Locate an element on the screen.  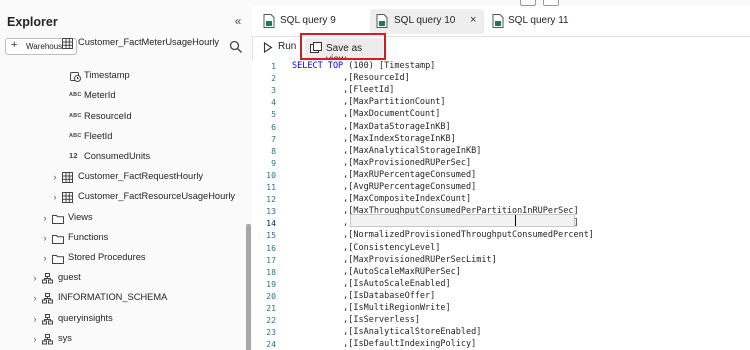
line-number: 19 is located at coordinates (271, 283).